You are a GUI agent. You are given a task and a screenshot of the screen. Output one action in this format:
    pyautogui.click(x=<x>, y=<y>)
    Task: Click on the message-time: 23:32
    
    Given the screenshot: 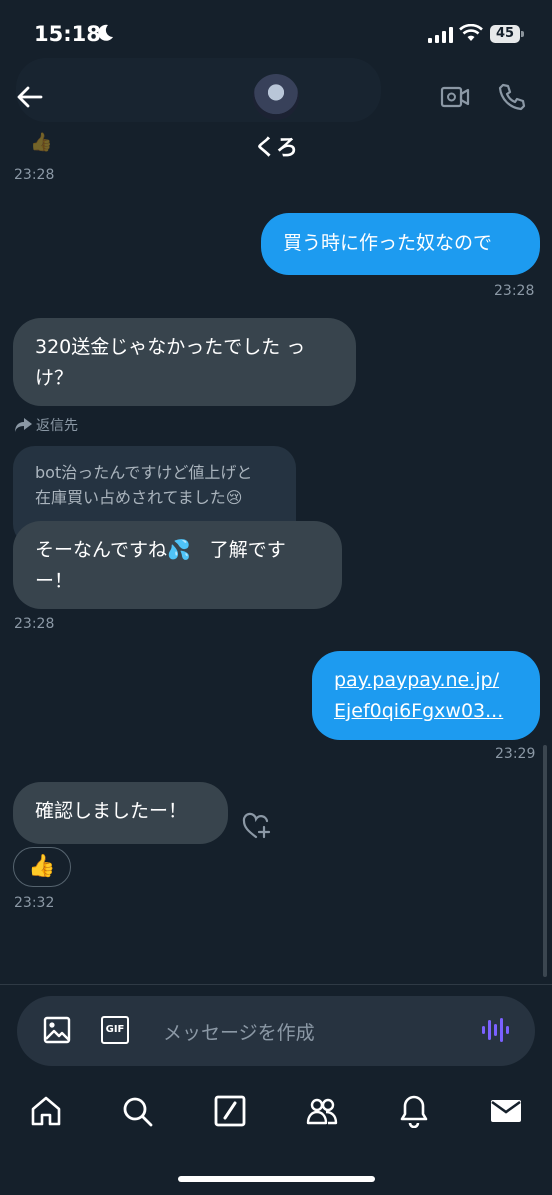 What is the action you would take?
    pyautogui.click(x=34, y=903)
    